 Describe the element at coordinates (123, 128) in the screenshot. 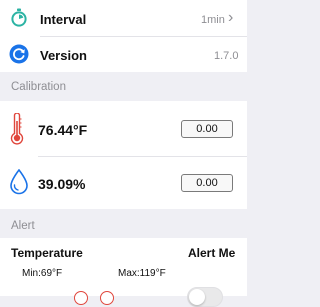

I see `temperature-calibration-row: 76.44°F 0.00` at that location.